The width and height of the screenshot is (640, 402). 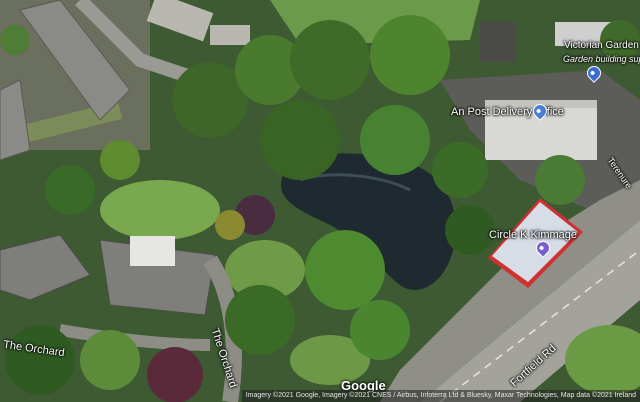 I want to click on poi-sublabel-garden-building-supplier: Garden building supplier, so click(x=601, y=59).